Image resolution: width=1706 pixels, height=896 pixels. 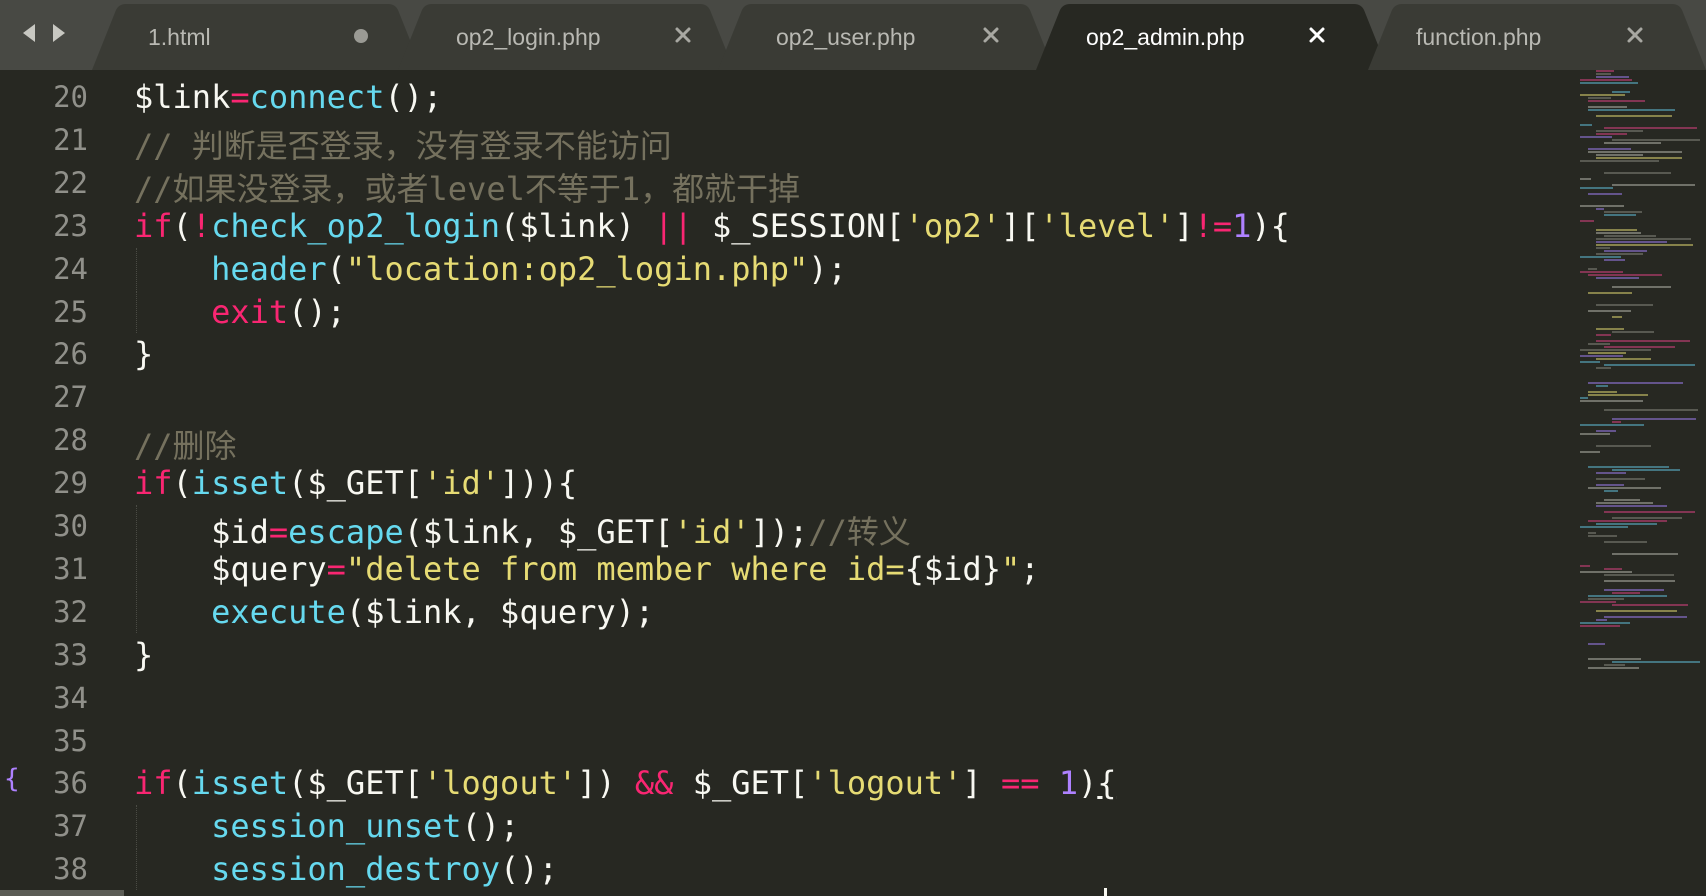 I want to click on code-line: 25 exit();, so click(x=780, y=312).